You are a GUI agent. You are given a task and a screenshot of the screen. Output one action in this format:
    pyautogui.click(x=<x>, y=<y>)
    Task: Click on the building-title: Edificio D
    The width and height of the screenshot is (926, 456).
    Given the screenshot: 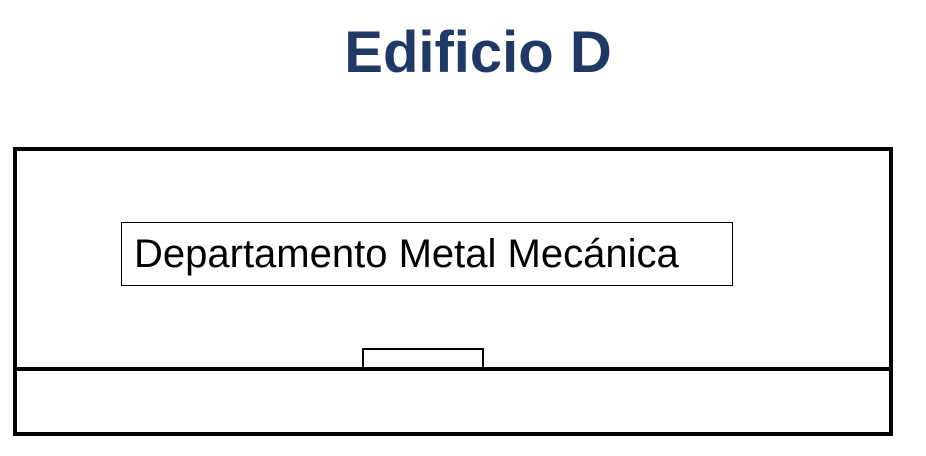 What is the action you would take?
    pyautogui.click(x=478, y=52)
    